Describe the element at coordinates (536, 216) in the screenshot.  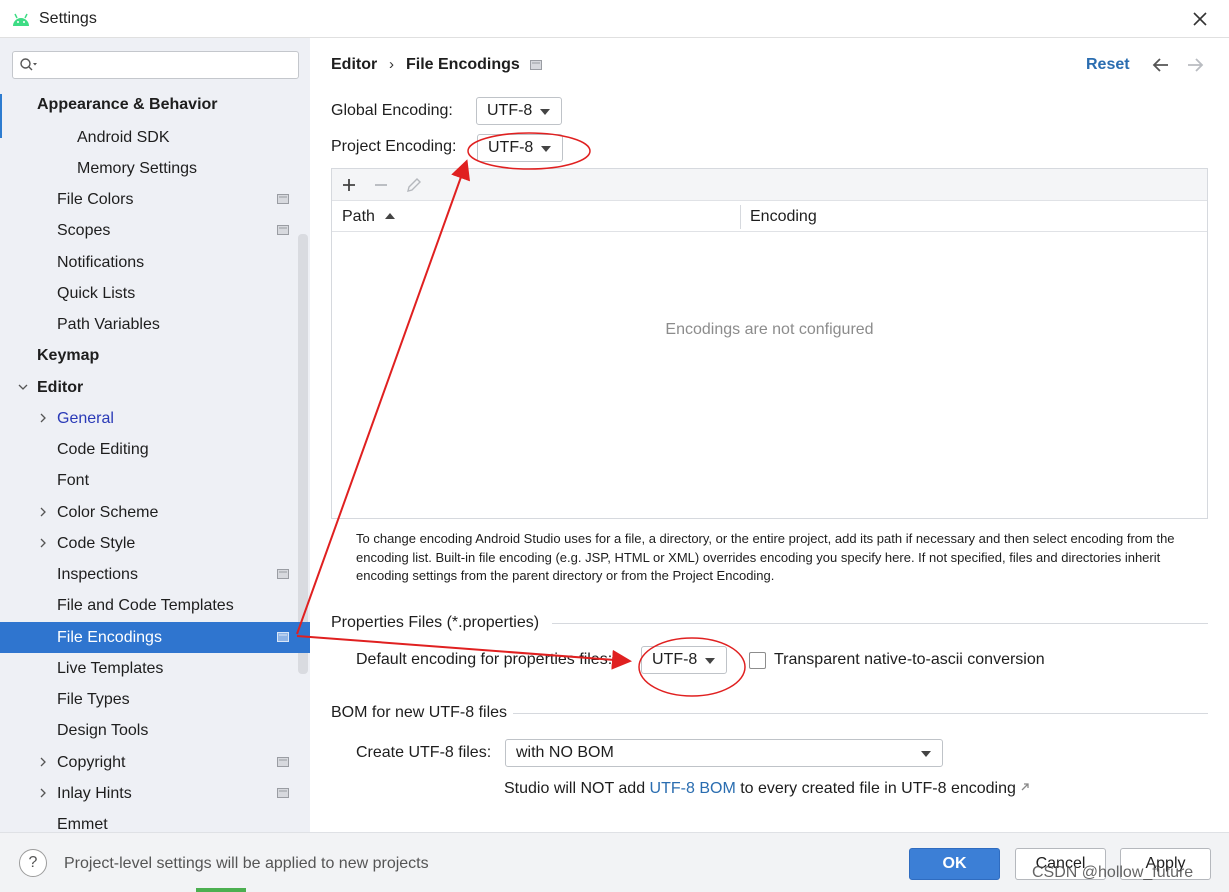
I see `column-header-path: Path` at that location.